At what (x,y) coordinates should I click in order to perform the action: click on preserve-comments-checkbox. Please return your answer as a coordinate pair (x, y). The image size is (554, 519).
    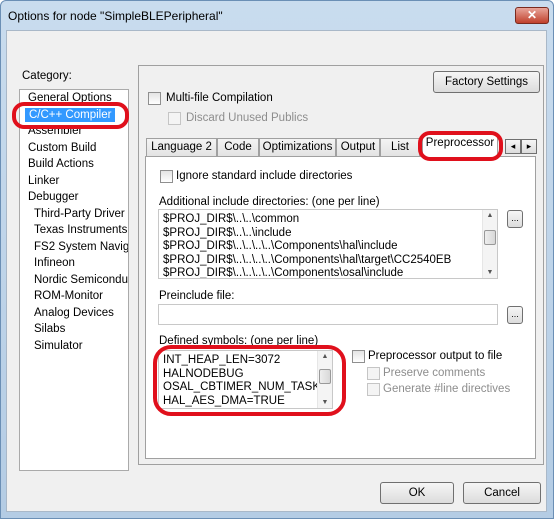
    Looking at the image, I should click on (373, 373).